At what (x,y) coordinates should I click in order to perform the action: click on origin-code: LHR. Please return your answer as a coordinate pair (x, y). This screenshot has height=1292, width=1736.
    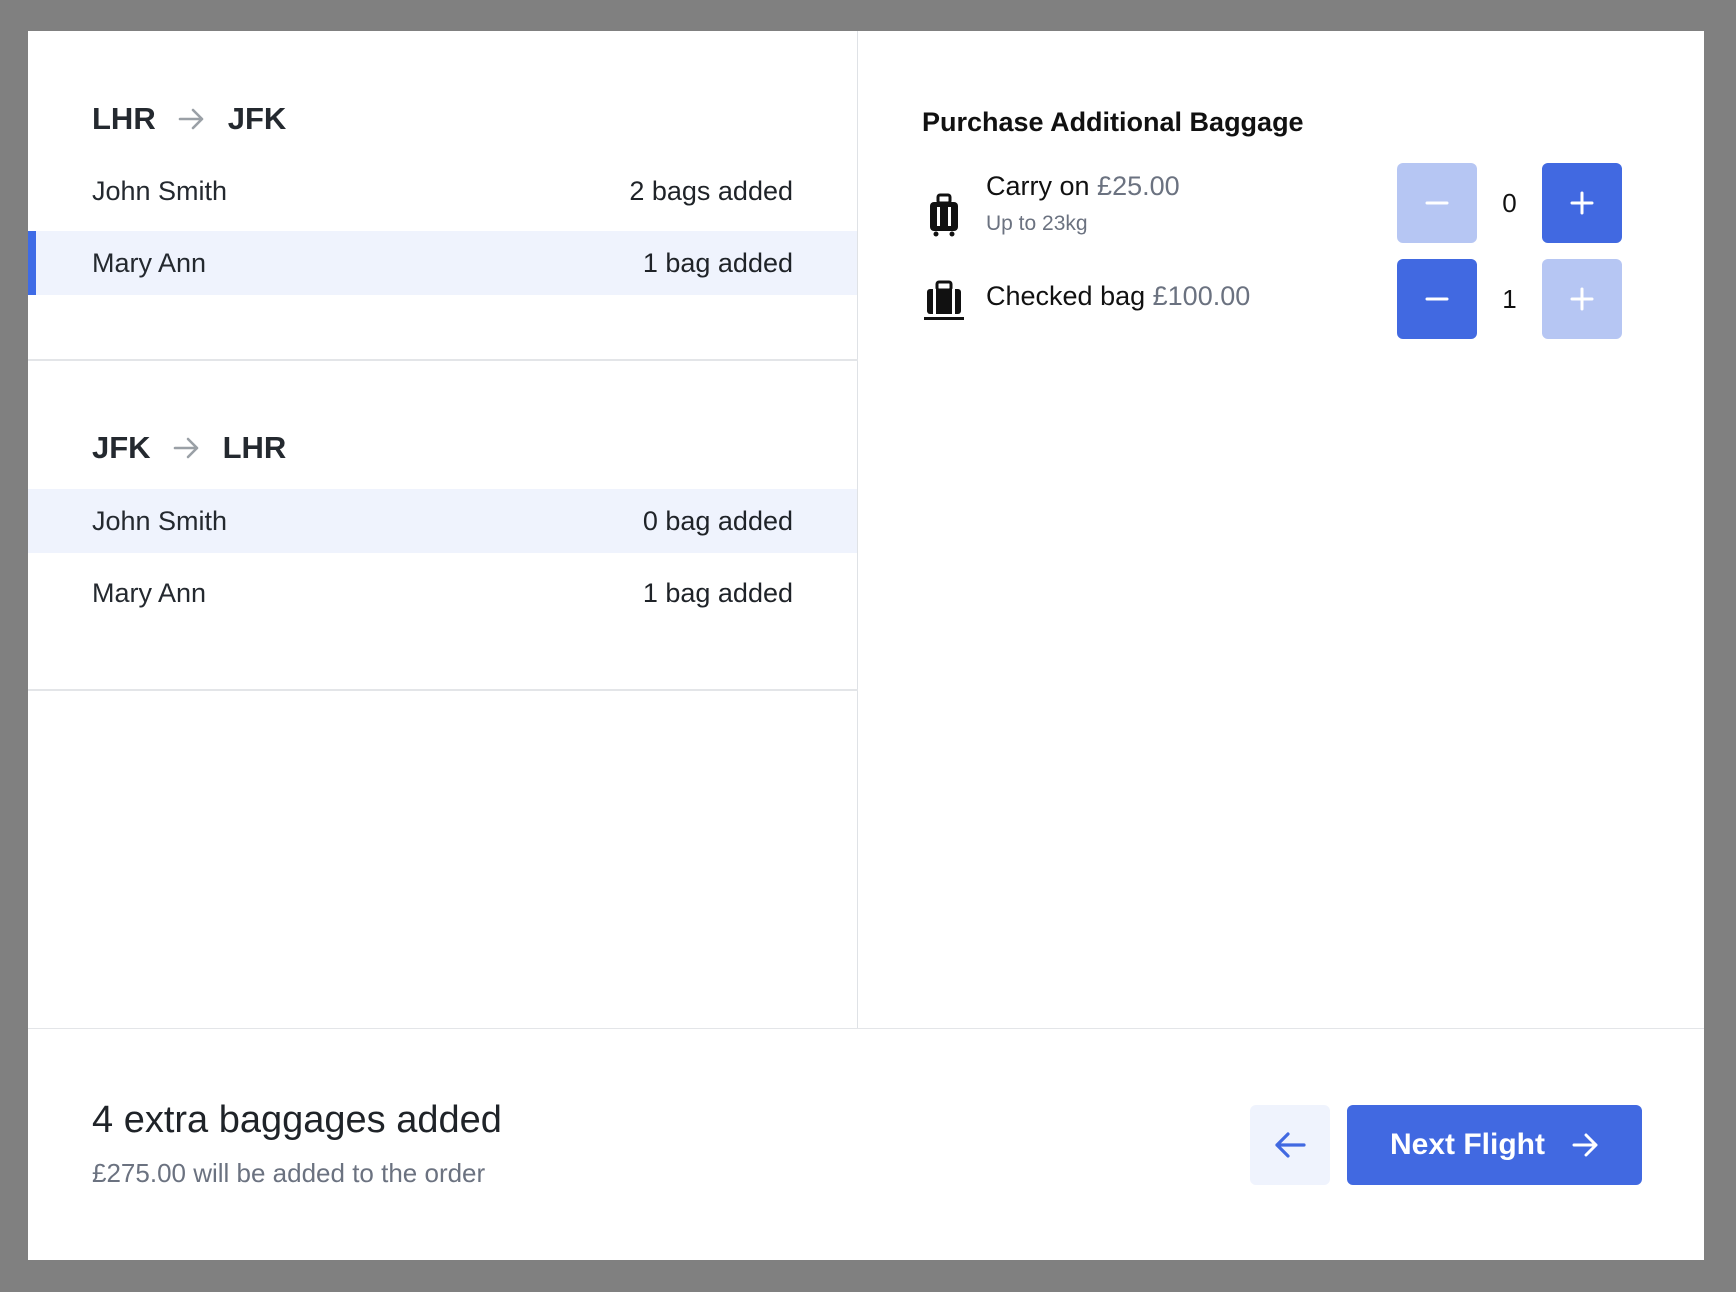
    Looking at the image, I should click on (124, 118).